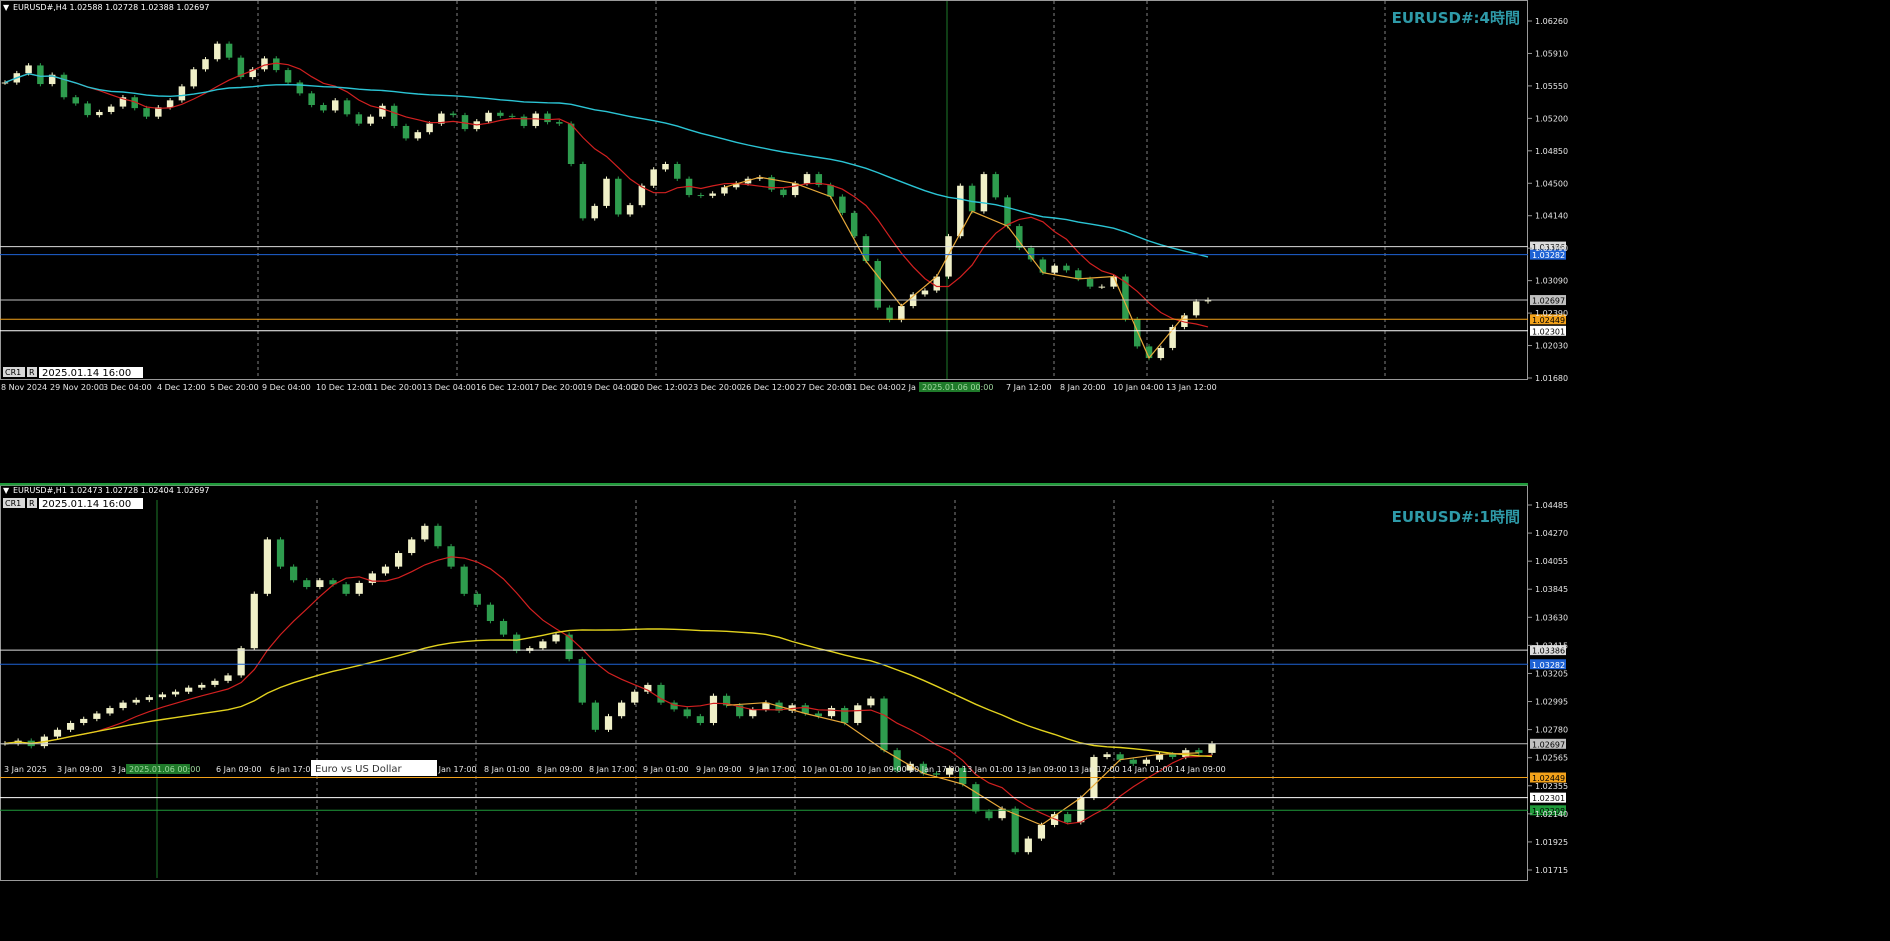 The height and width of the screenshot is (941, 1890). I want to click on time-axis-label: 26 Dec 12:00, so click(768, 387).